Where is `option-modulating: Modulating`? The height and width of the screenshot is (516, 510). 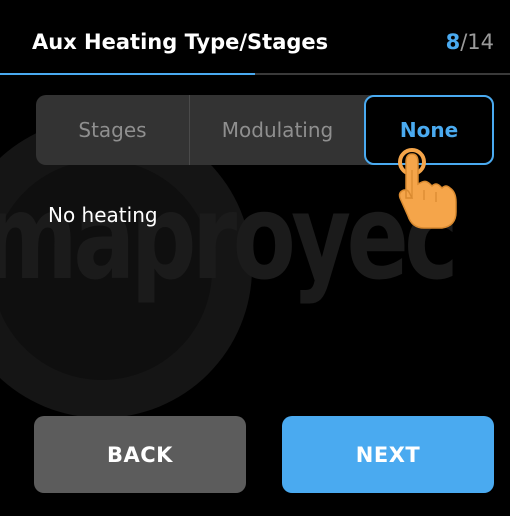
option-modulating: Modulating is located at coordinates (277, 130).